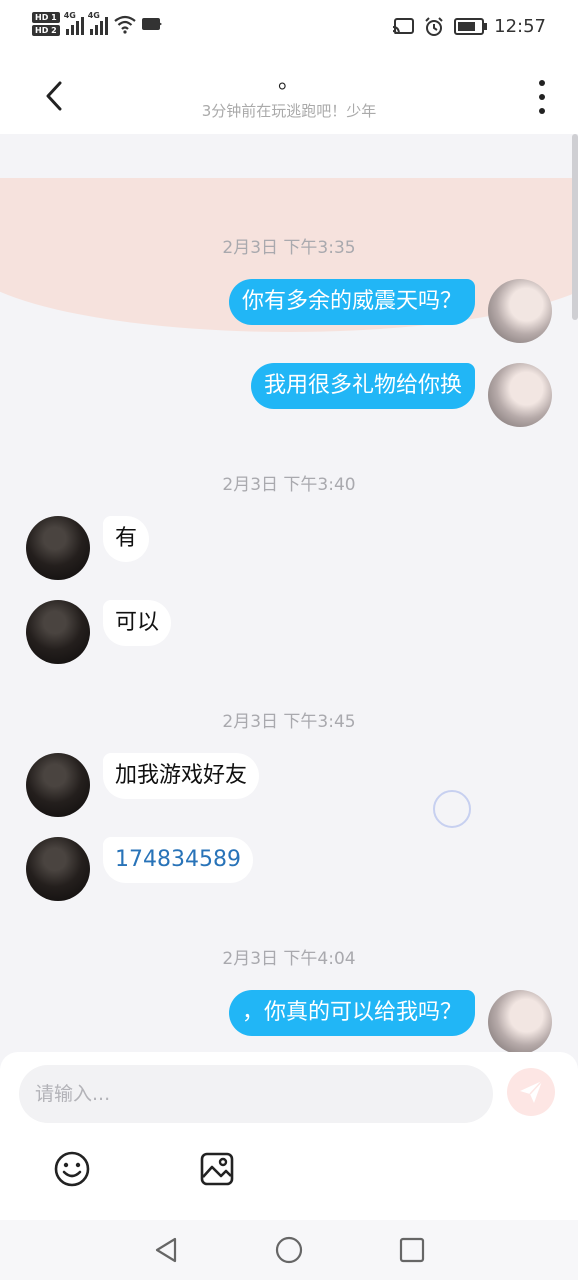 Image resolution: width=578 pixels, height=1280 pixels. I want to click on message-bubble-outgoing: ，你真的可以给我吗？, so click(351, 1013).